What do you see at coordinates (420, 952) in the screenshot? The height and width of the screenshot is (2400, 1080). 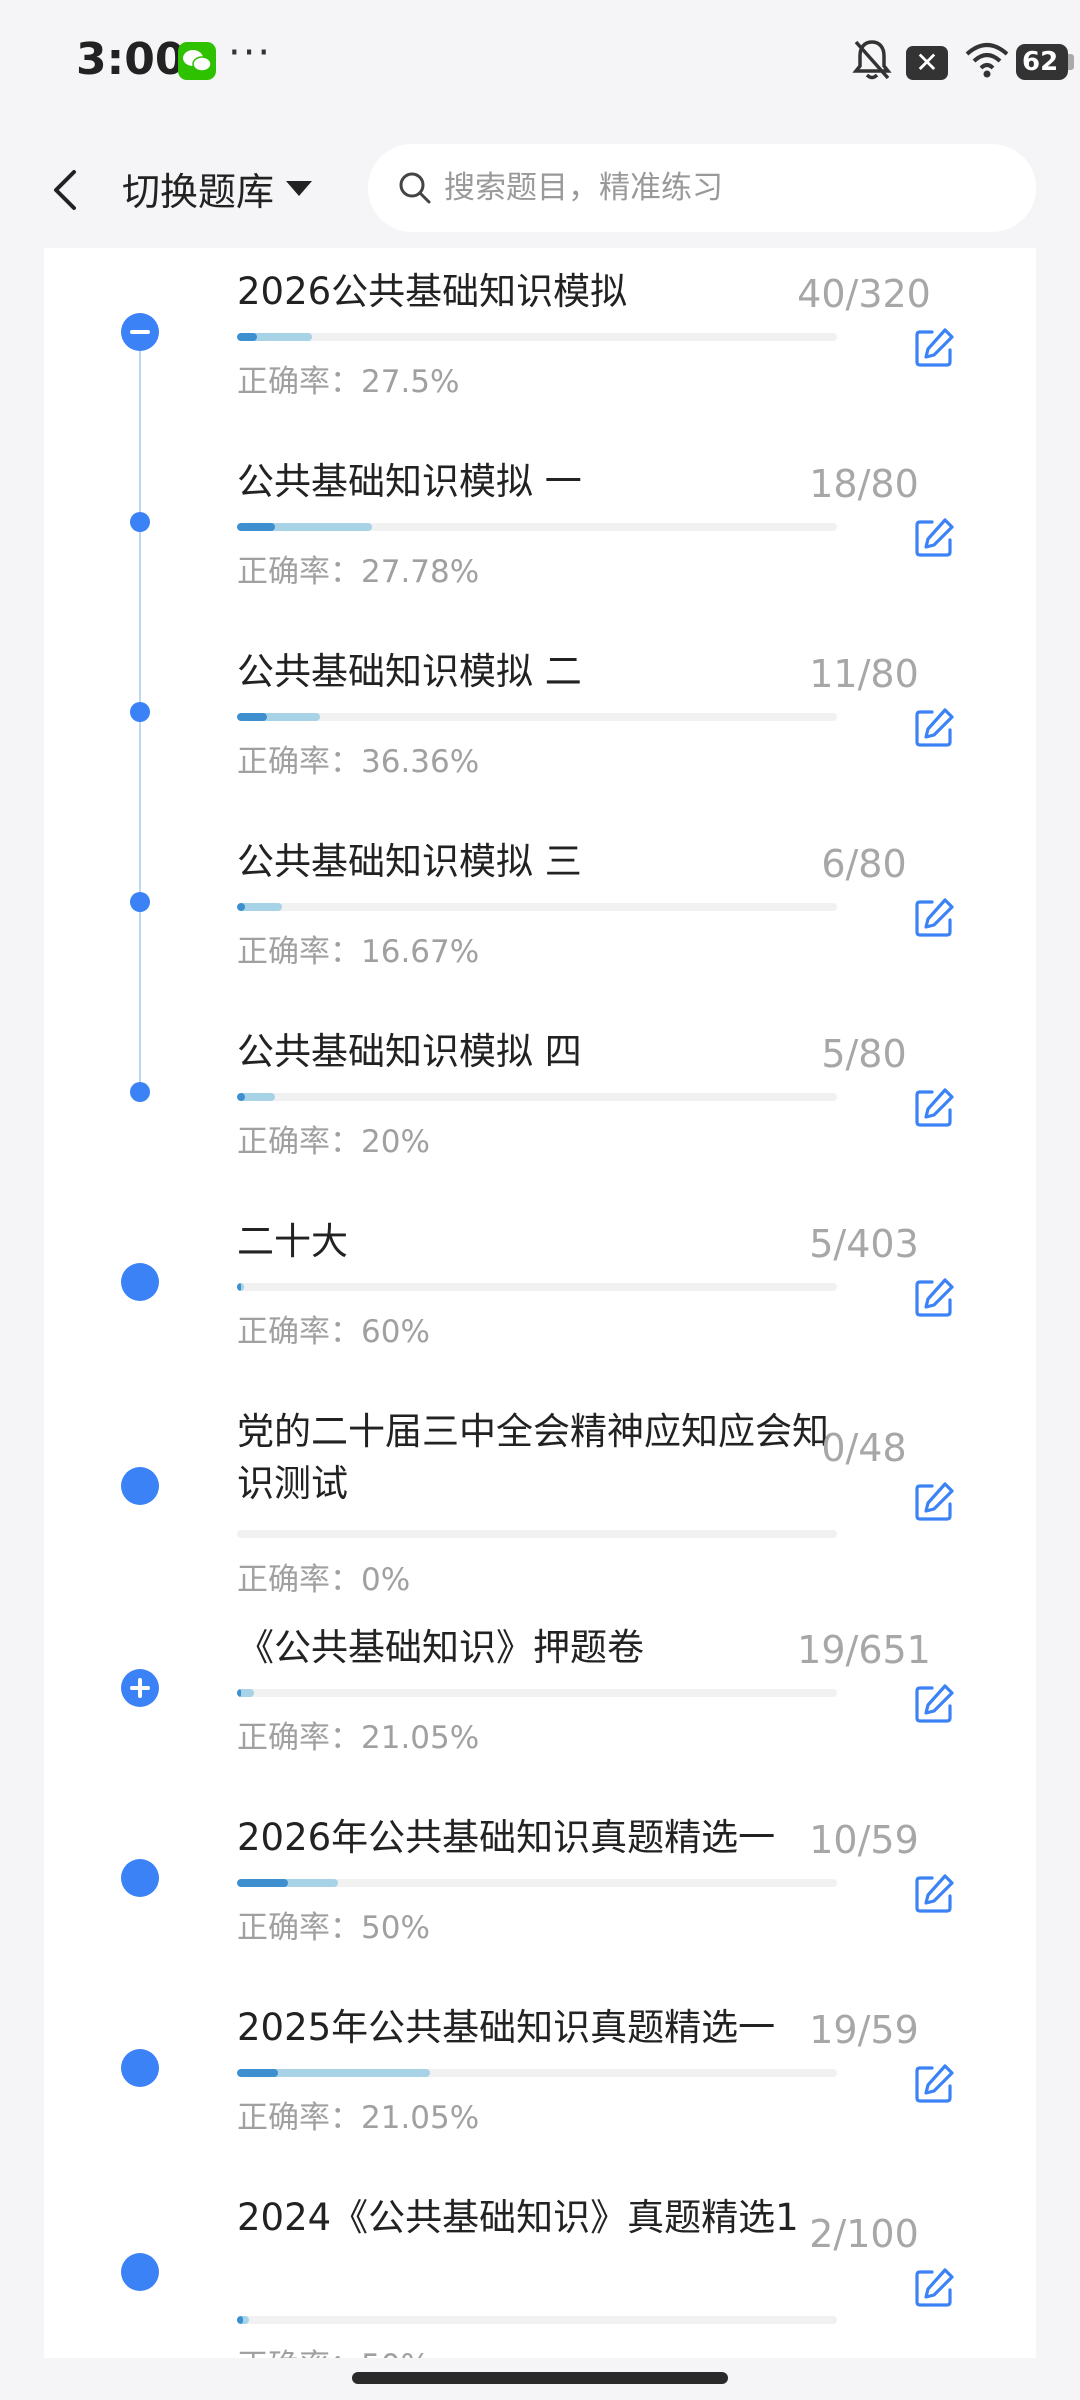 I see `accuracy-value: 16.67%` at bounding box center [420, 952].